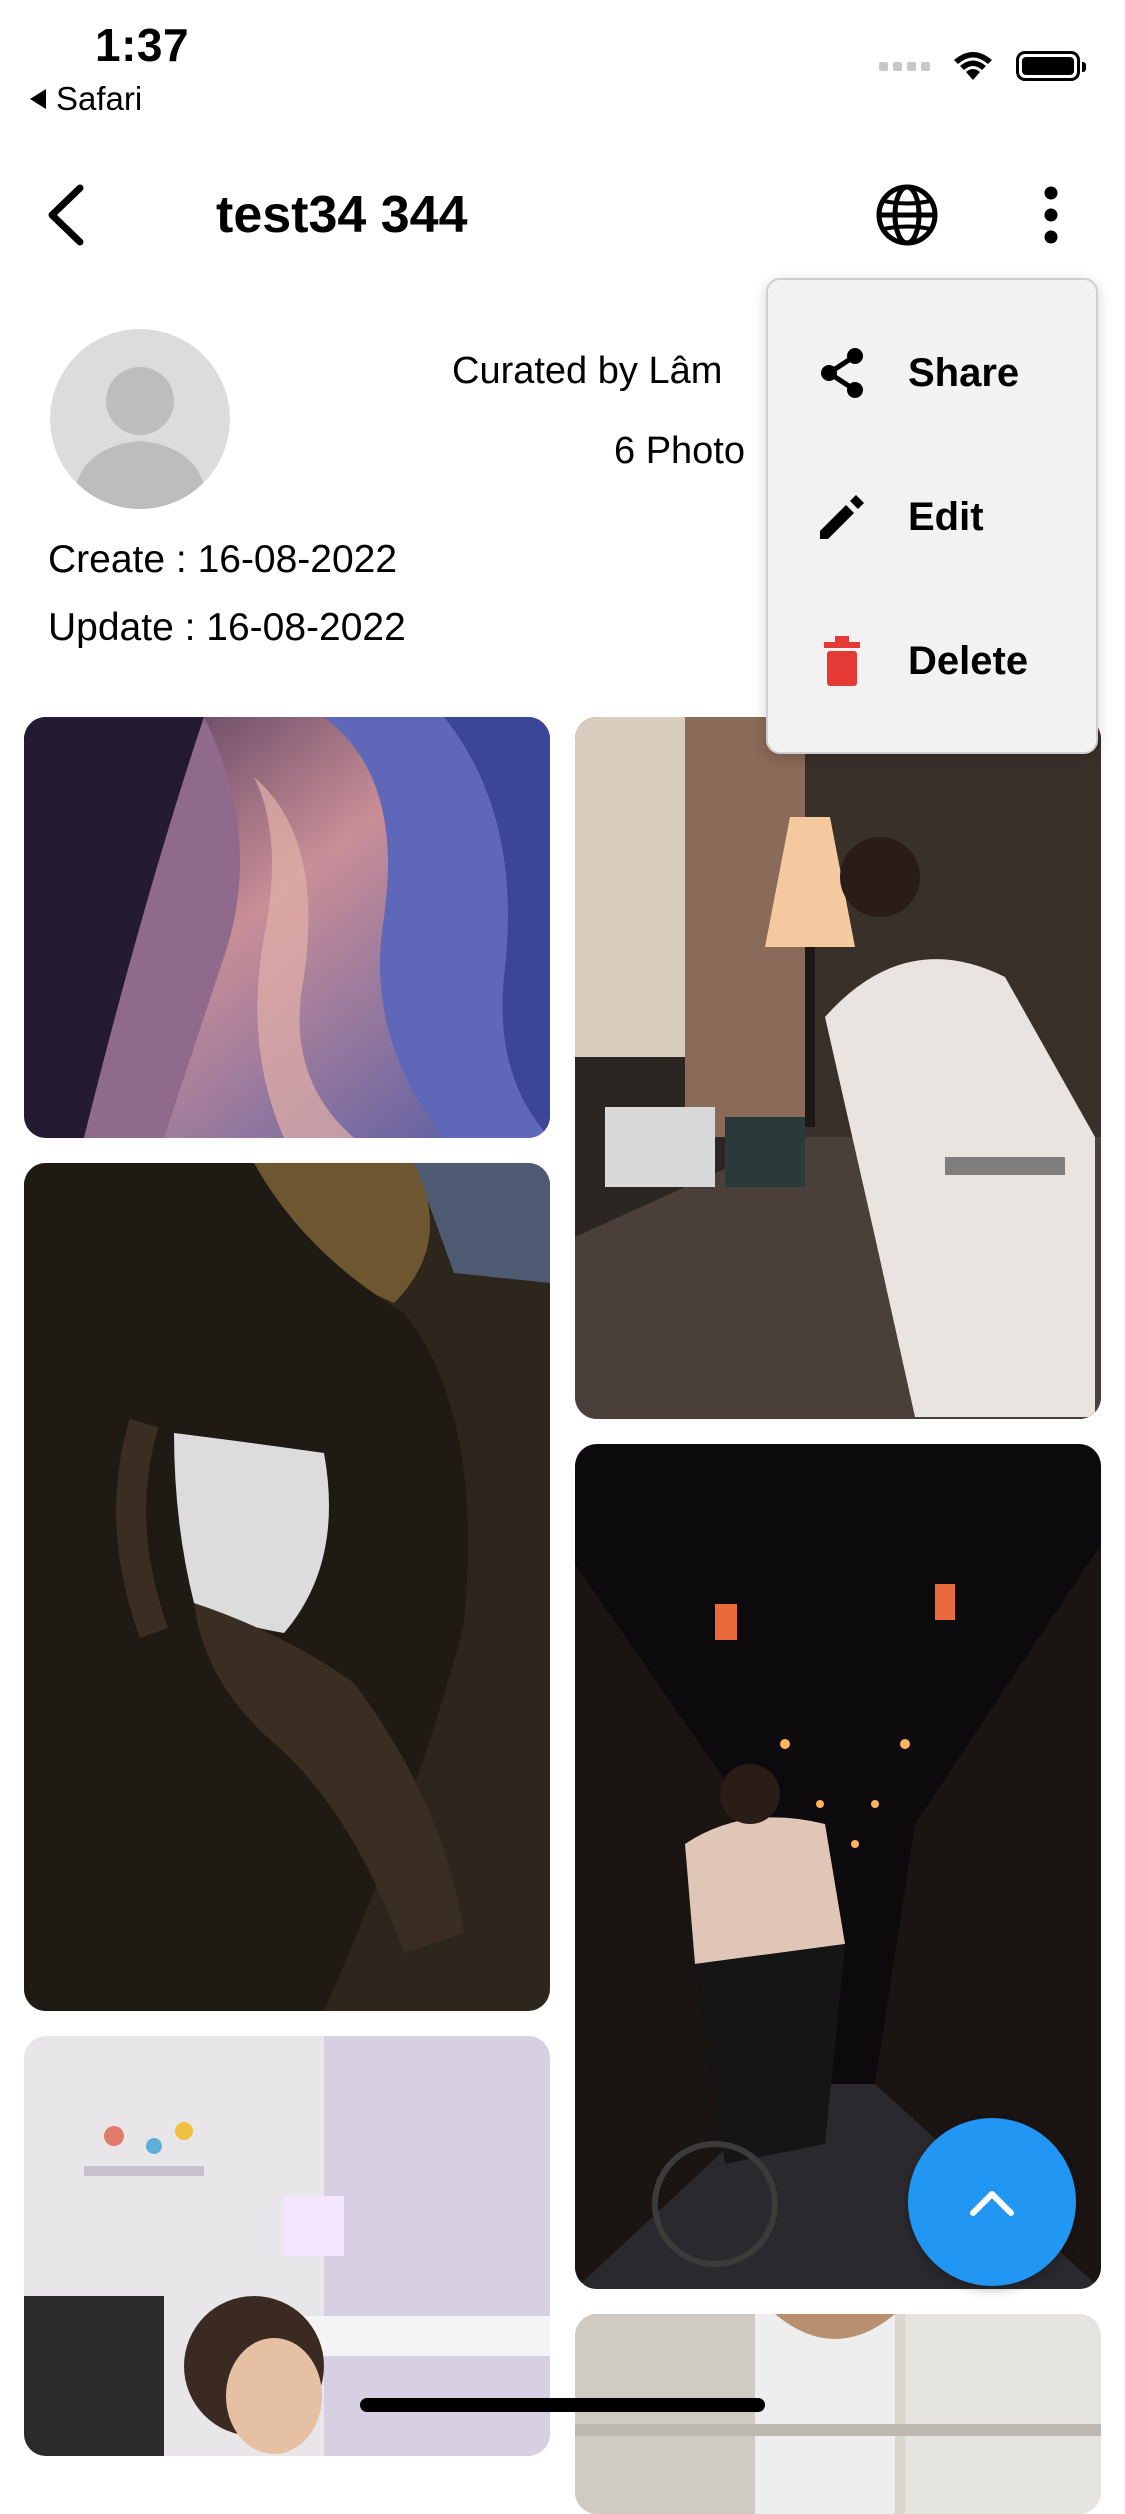 The image size is (1125, 2514). I want to click on overflow-menu: Share Edit Delete, so click(932, 516).